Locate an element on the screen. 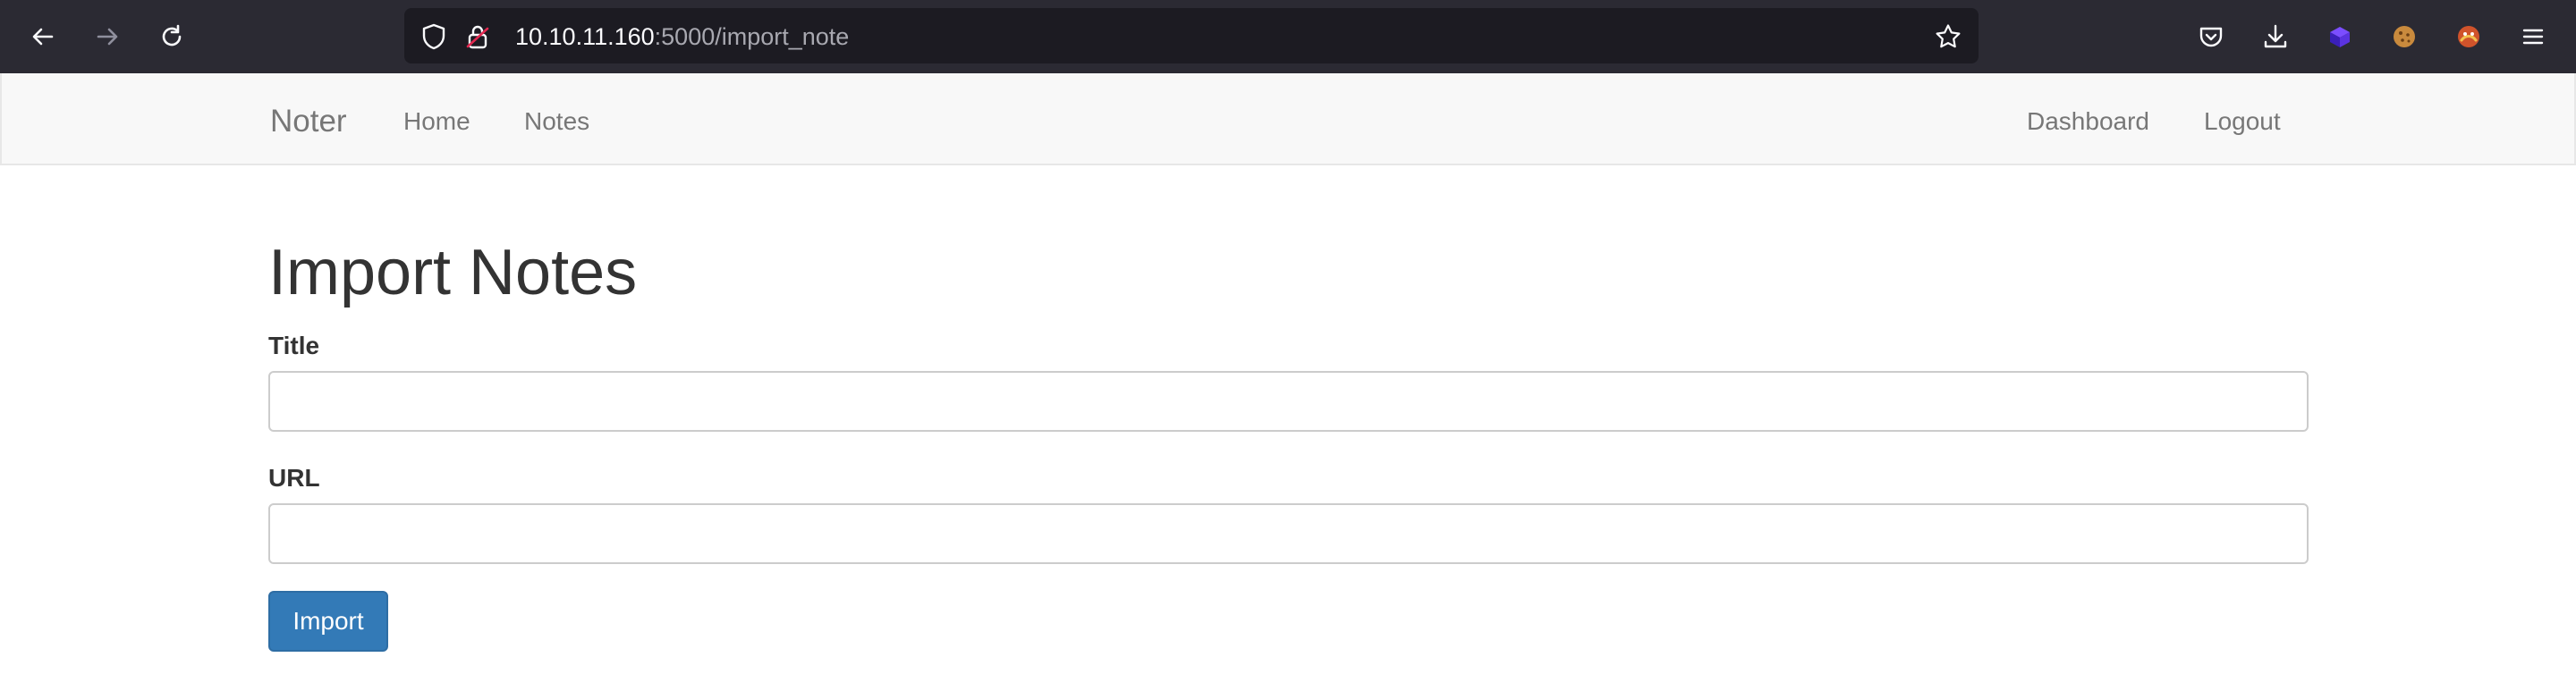  insecure-lock-icon is located at coordinates (477, 36).